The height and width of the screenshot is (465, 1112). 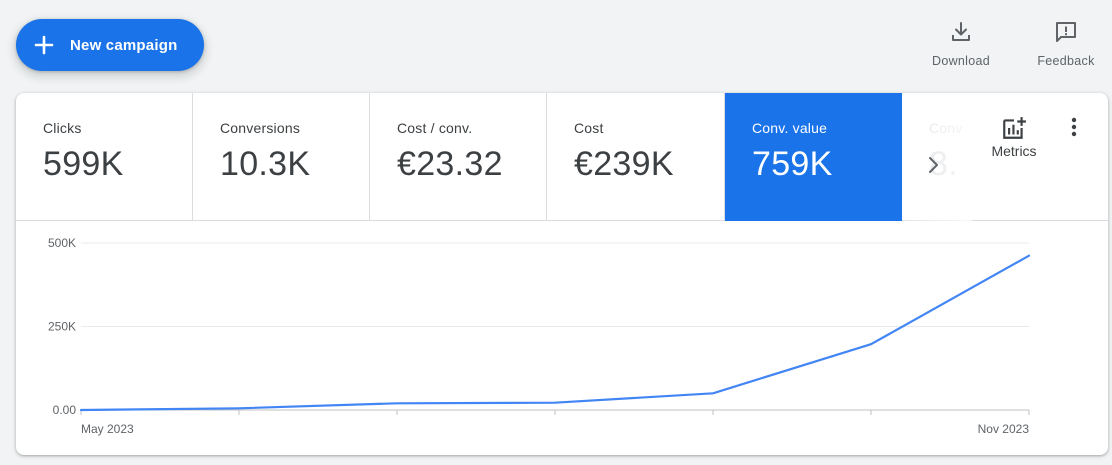 I want to click on chevron-right-icon, so click(x=933, y=165).